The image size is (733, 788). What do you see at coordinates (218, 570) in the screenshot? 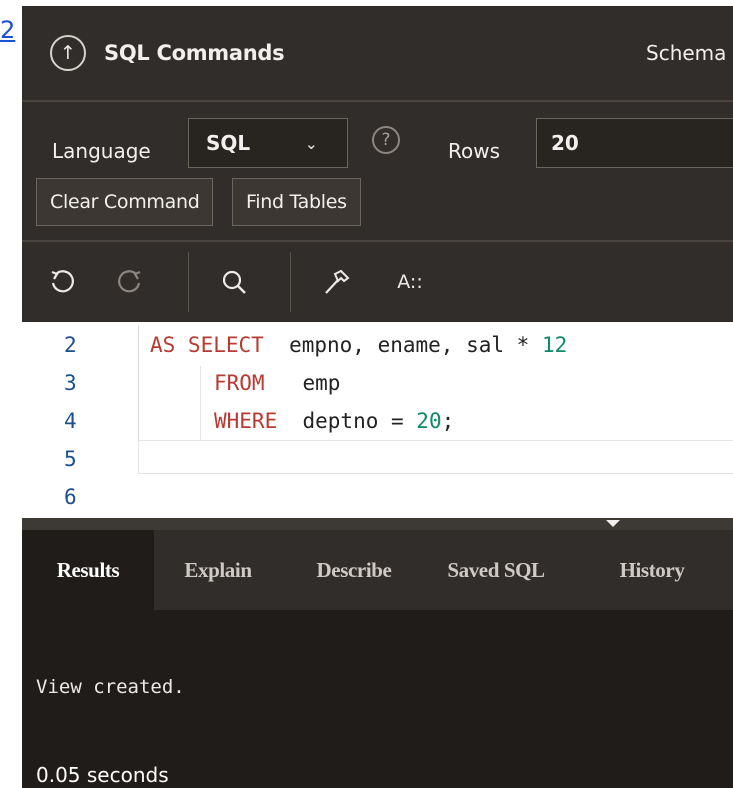
I see `tab-explain: Explain` at bounding box center [218, 570].